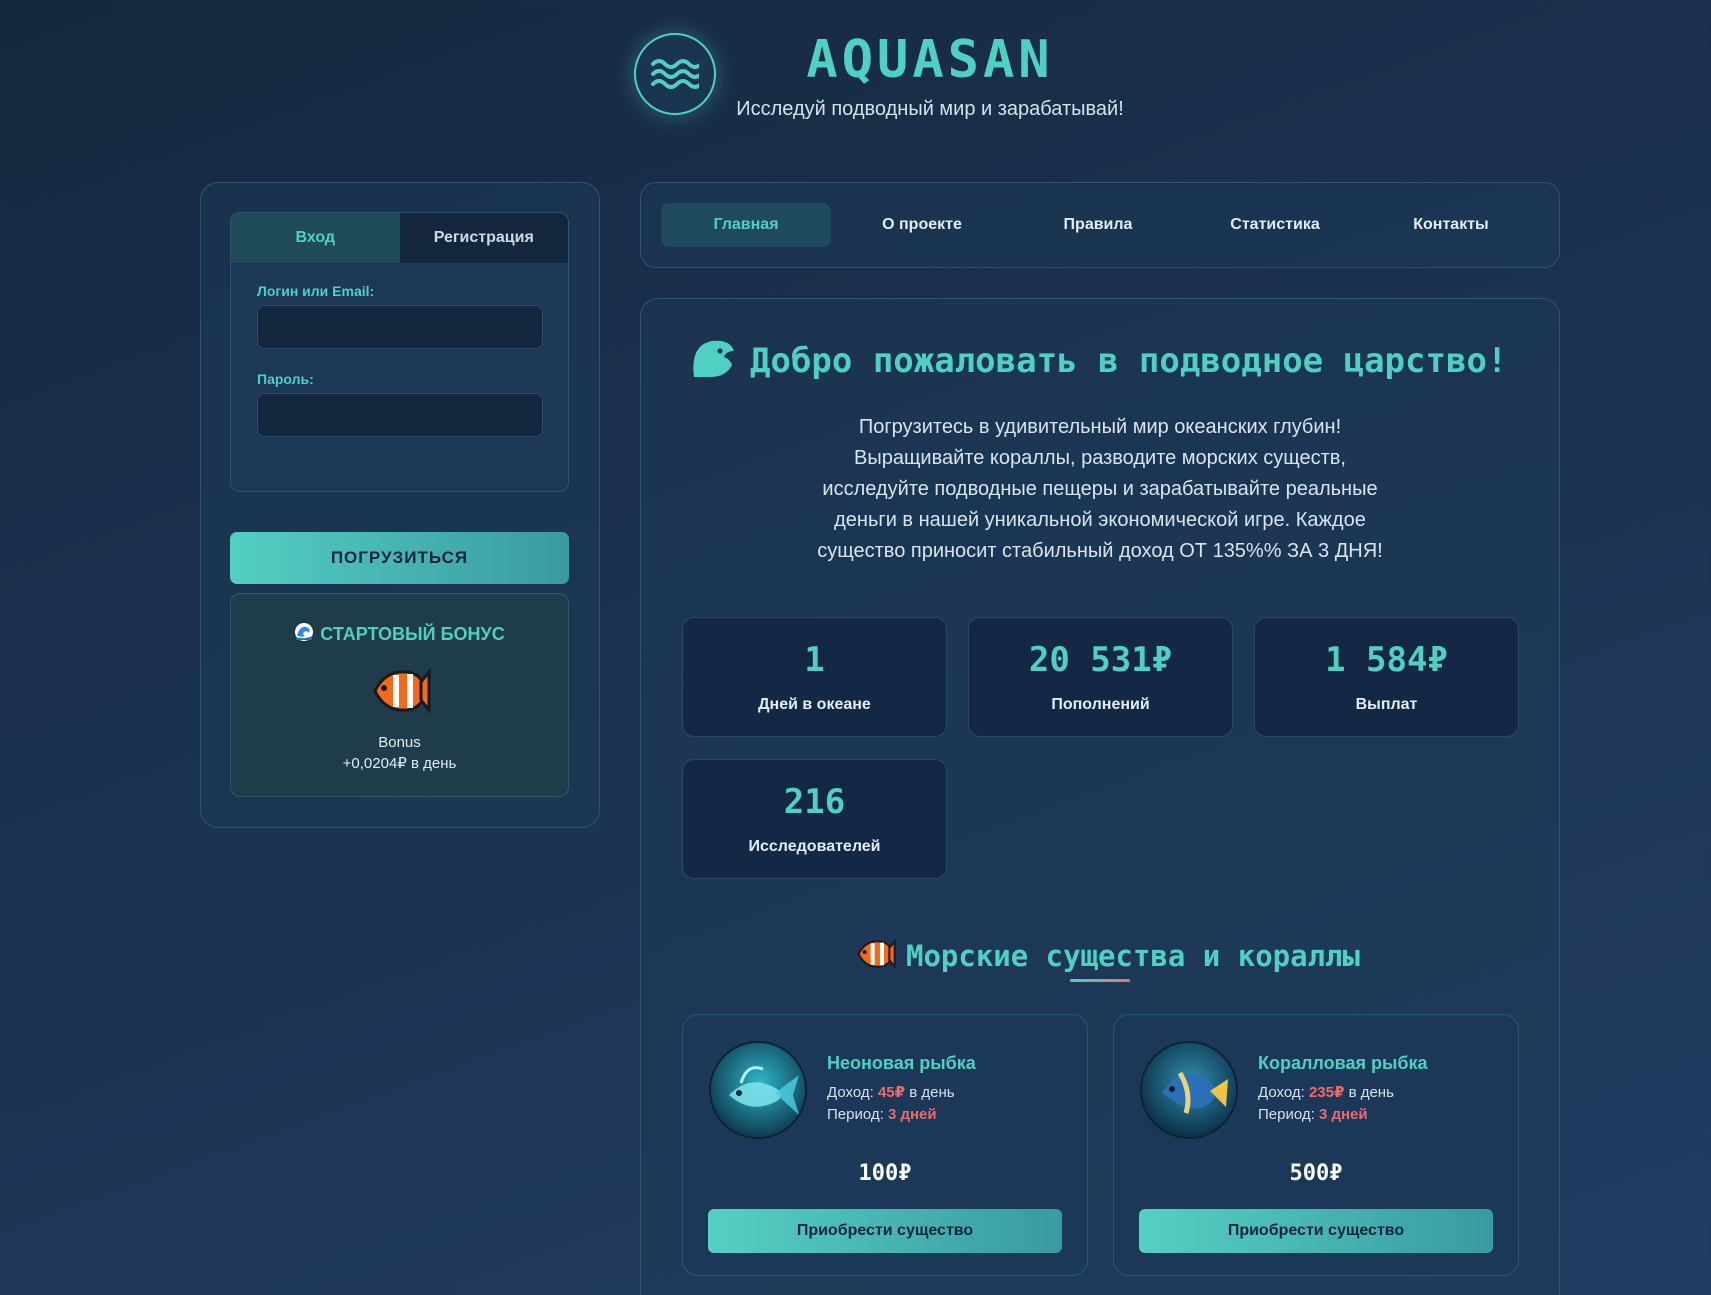  Describe the element at coordinates (1100, 980) in the screenshot. I see `section-underline` at that location.